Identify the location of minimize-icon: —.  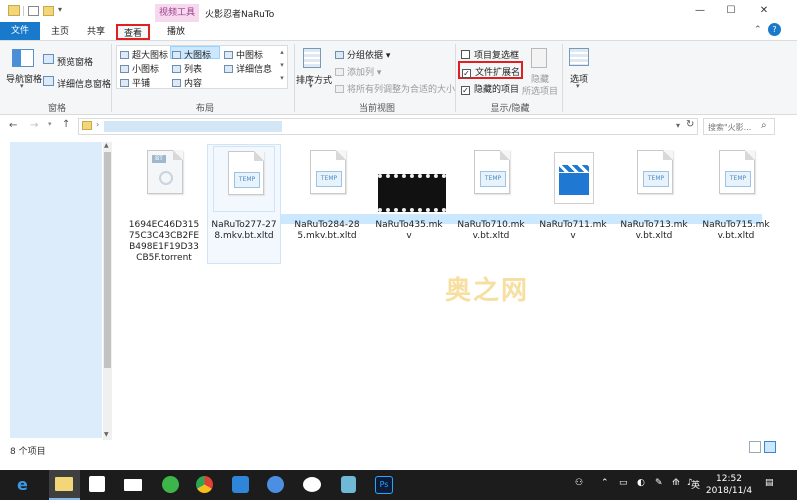
(700, 11).